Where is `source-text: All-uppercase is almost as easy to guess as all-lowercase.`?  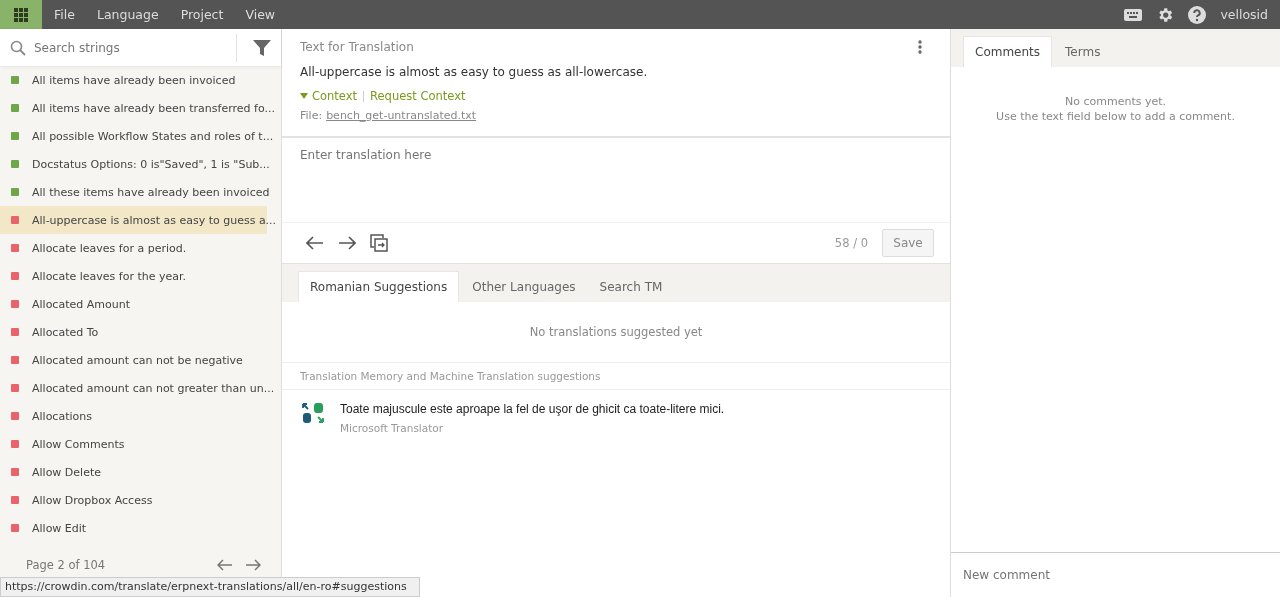
source-text: All-uppercase is almost as easy to guess as all-lowercase. is located at coordinates (474, 72).